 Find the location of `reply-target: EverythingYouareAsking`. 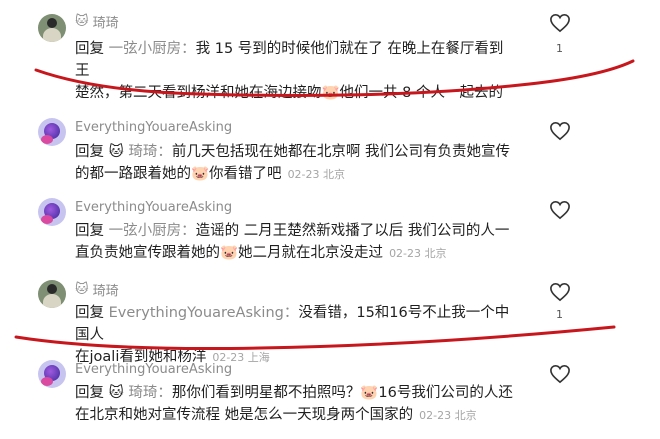

reply-target: EverythingYouareAsking is located at coordinates (196, 313).